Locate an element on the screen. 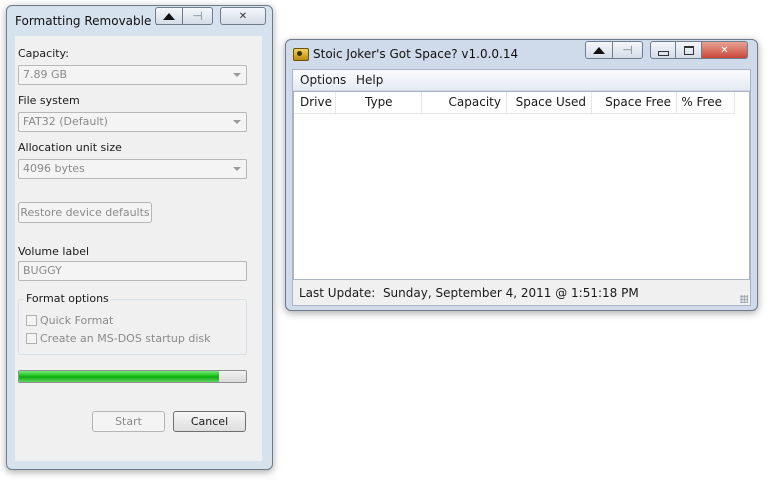 This screenshot has height=481, width=776. column-type: Type is located at coordinates (379, 102).